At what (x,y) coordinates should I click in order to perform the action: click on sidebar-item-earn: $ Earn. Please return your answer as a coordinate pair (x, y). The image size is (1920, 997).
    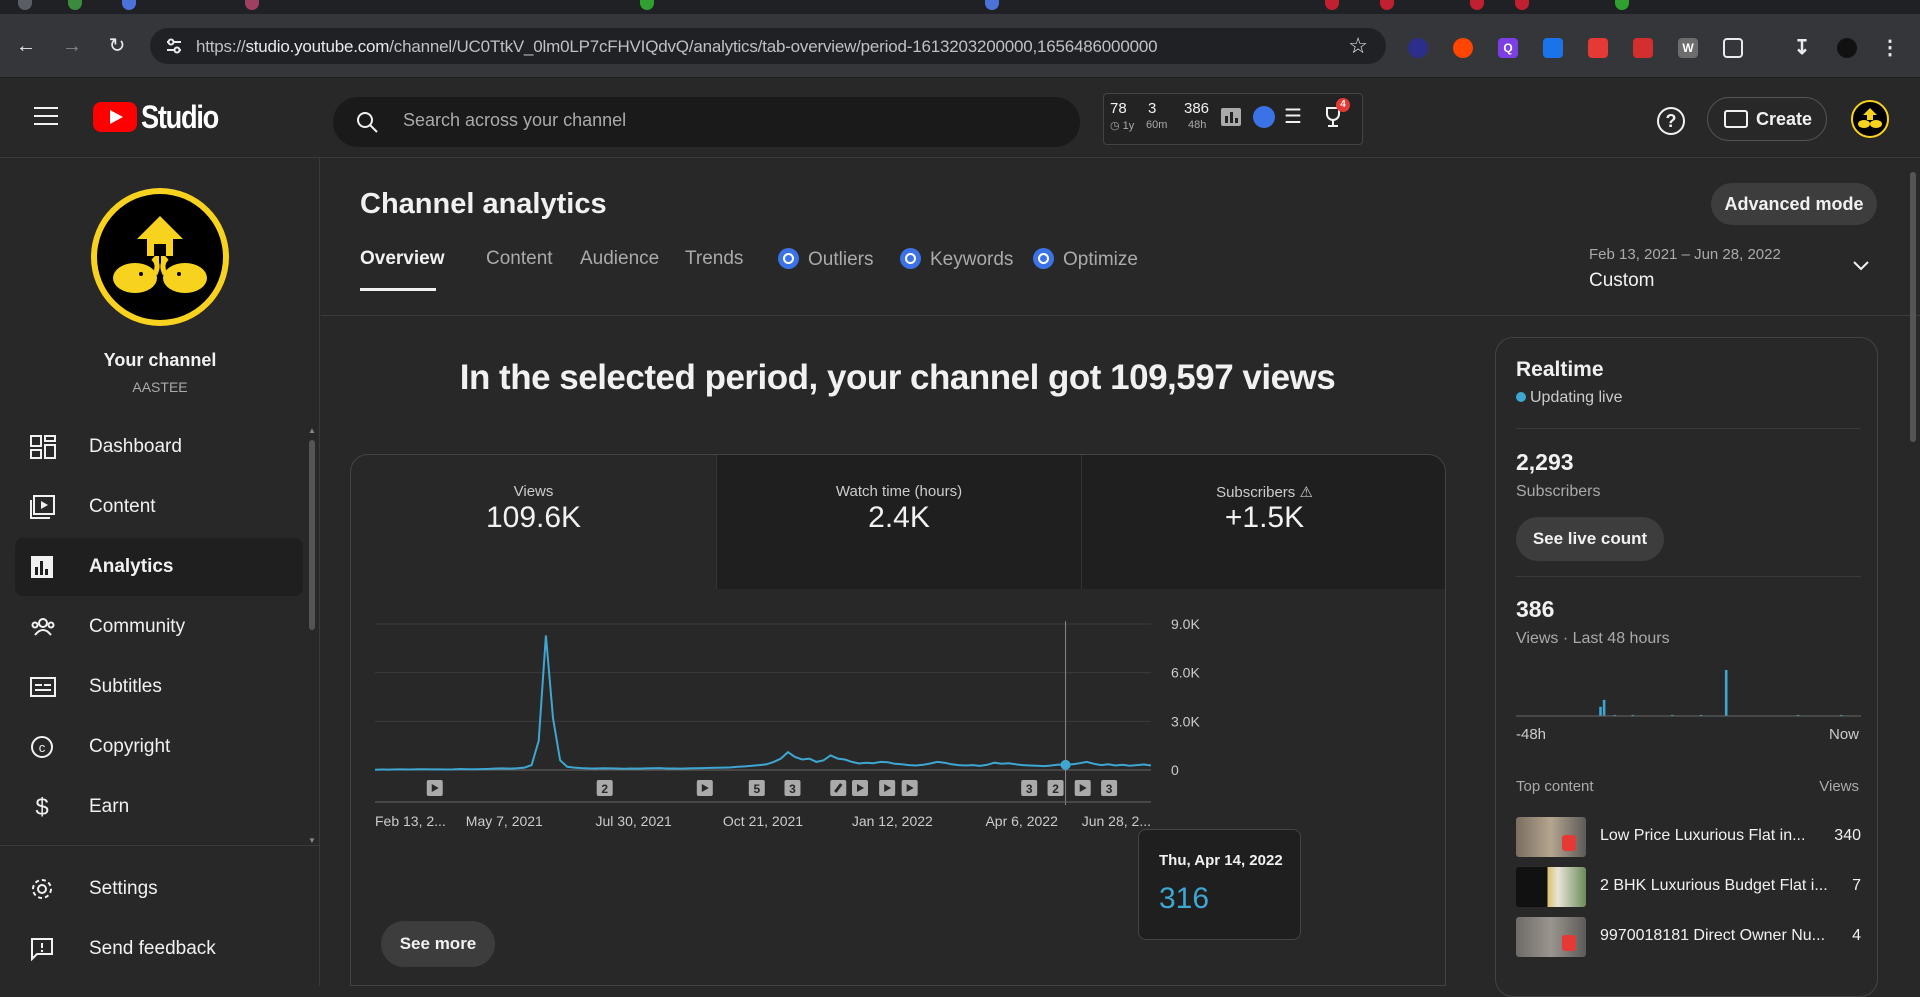
    Looking at the image, I should click on (159, 807).